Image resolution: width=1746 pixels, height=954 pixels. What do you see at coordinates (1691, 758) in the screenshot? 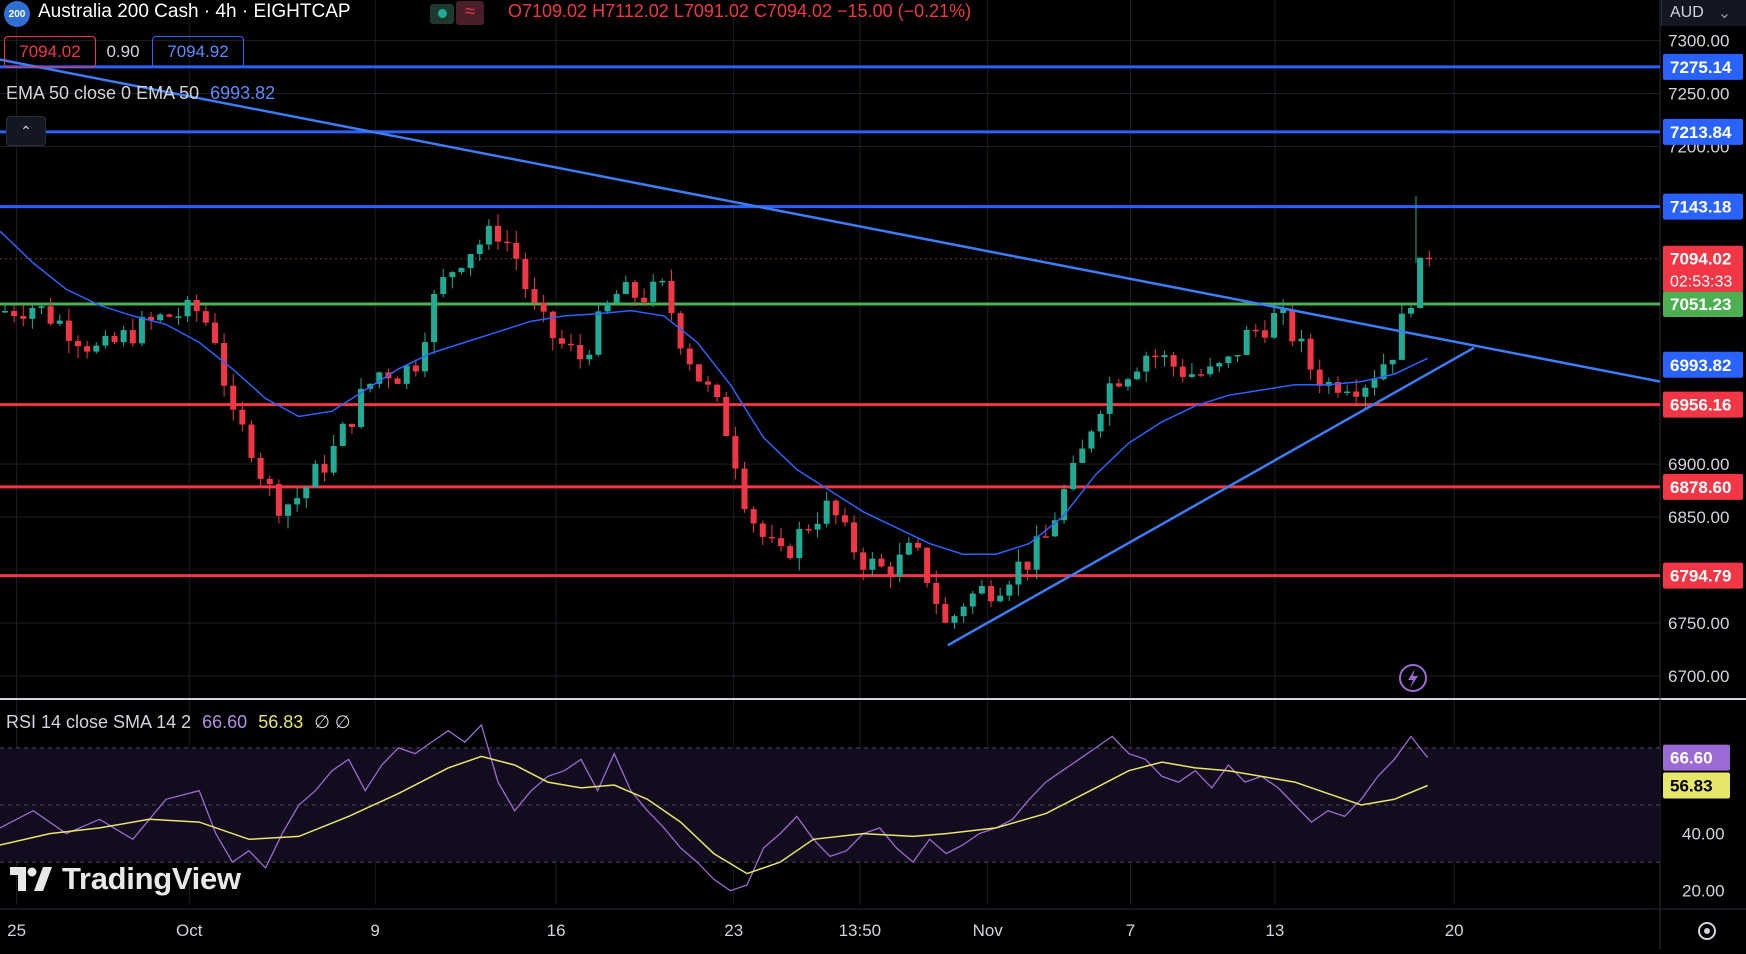
I see `rsi-value-text: 66.60` at bounding box center [1691, 758].